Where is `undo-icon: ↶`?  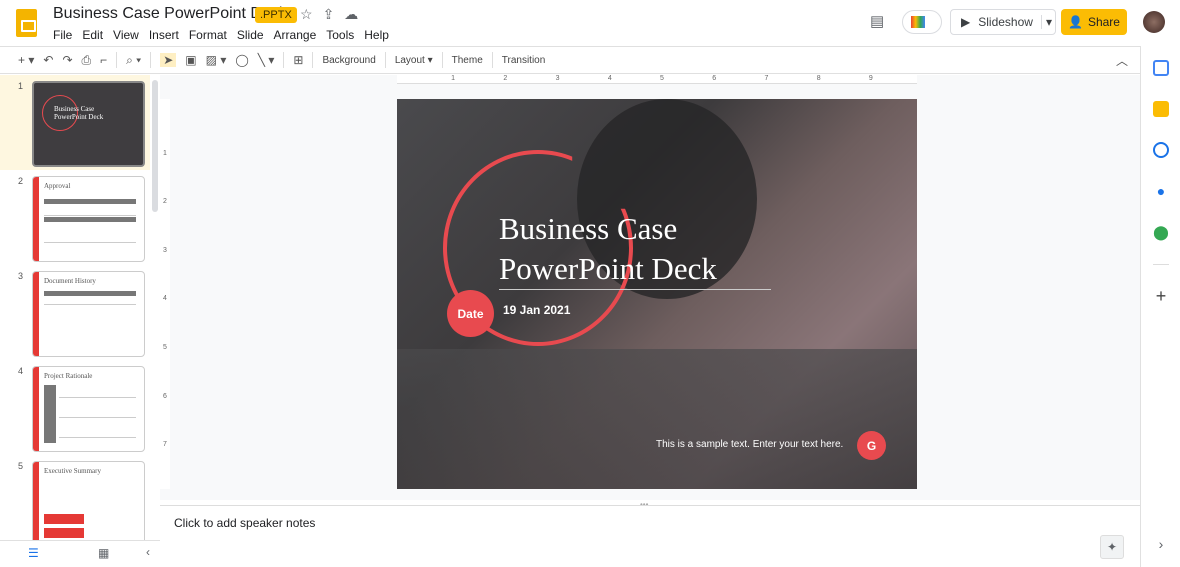
undo-icon: ↶ is located at coordinates (48, 60).